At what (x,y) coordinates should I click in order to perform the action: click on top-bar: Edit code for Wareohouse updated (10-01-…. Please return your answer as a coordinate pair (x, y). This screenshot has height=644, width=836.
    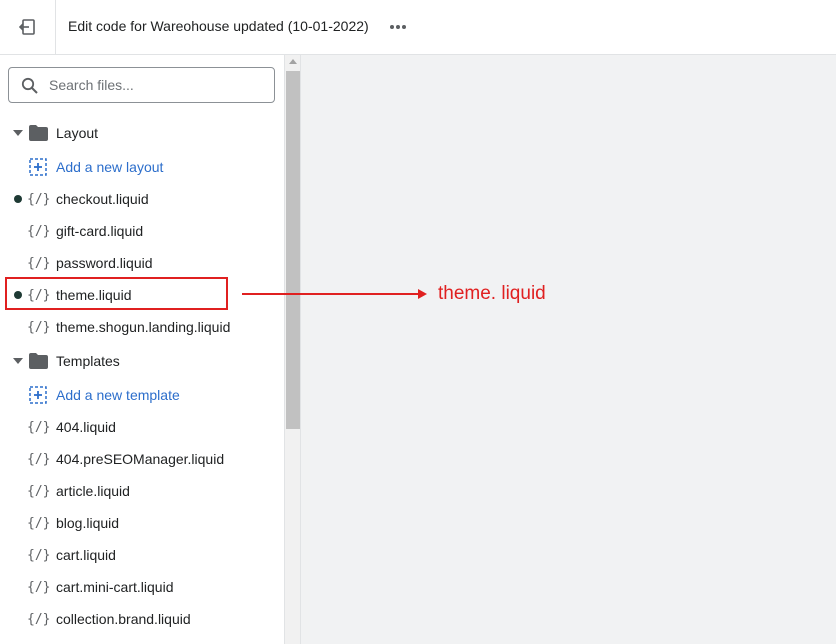
    Looking at the image, I should click on (418, 27).